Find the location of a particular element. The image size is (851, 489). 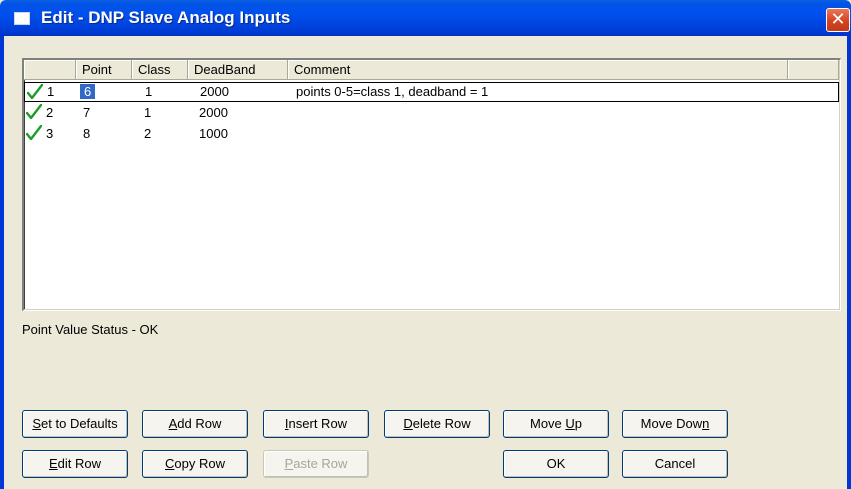

column-header-class: Class is located at coordinates (160, 70).